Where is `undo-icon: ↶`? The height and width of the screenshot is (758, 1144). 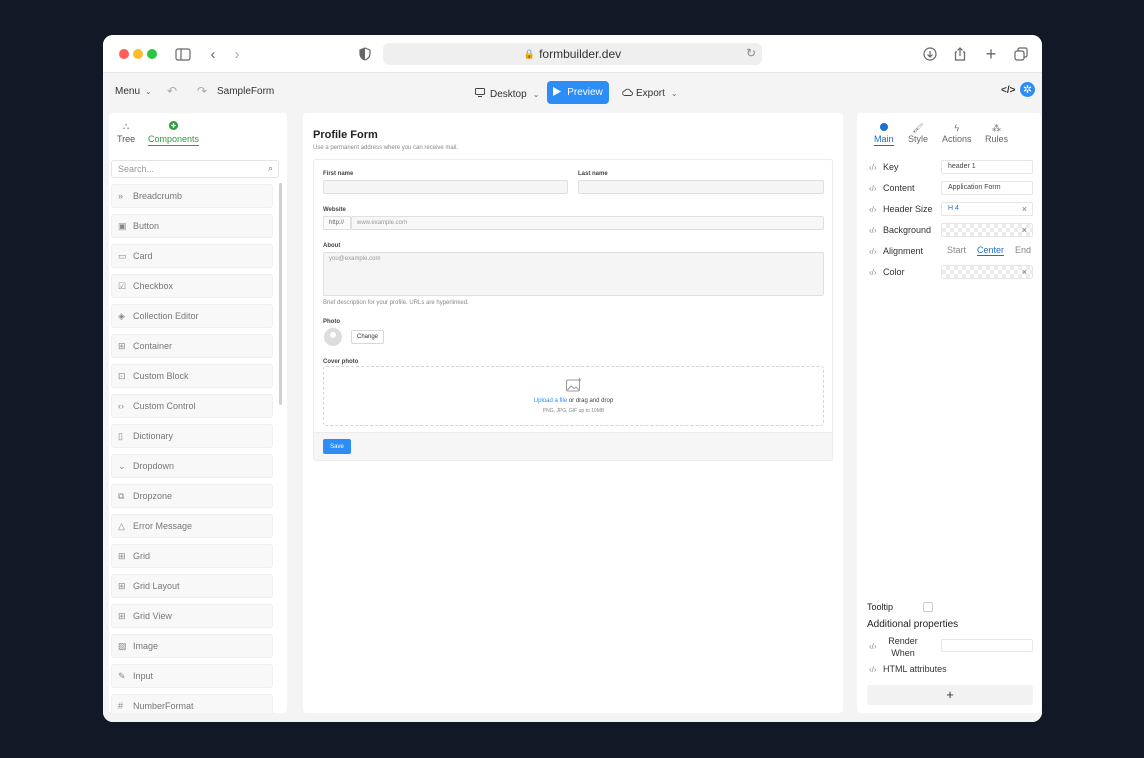
undo-icon: ↶ is located at coordinates (172, 91).